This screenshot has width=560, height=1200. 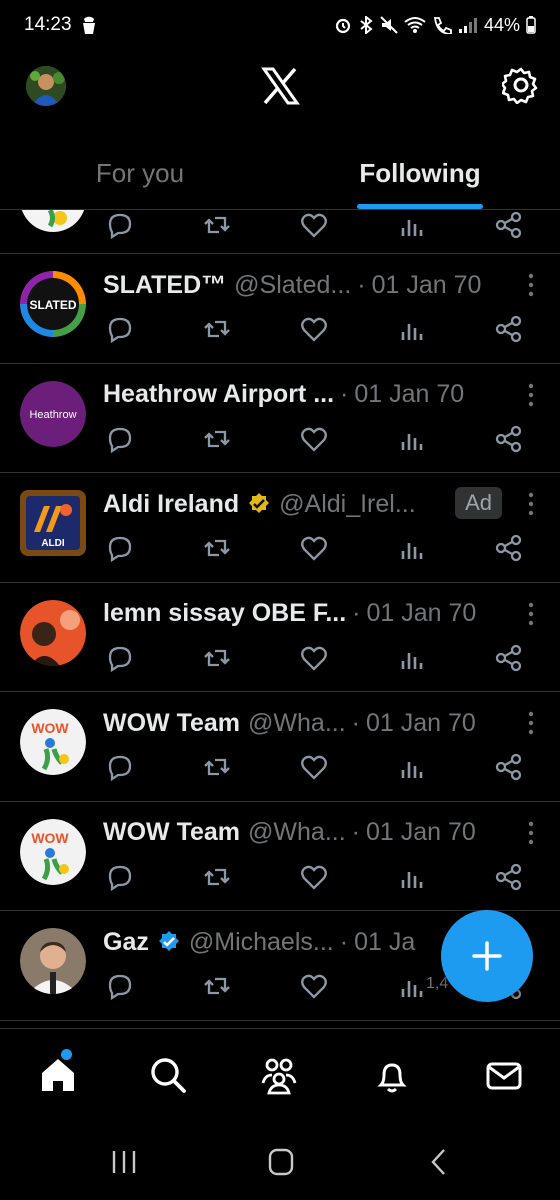 I want to click on tweet-ad: ALDI Aldi Ireland @Aldi_Irel... Ad, so click(x=280, y=528).